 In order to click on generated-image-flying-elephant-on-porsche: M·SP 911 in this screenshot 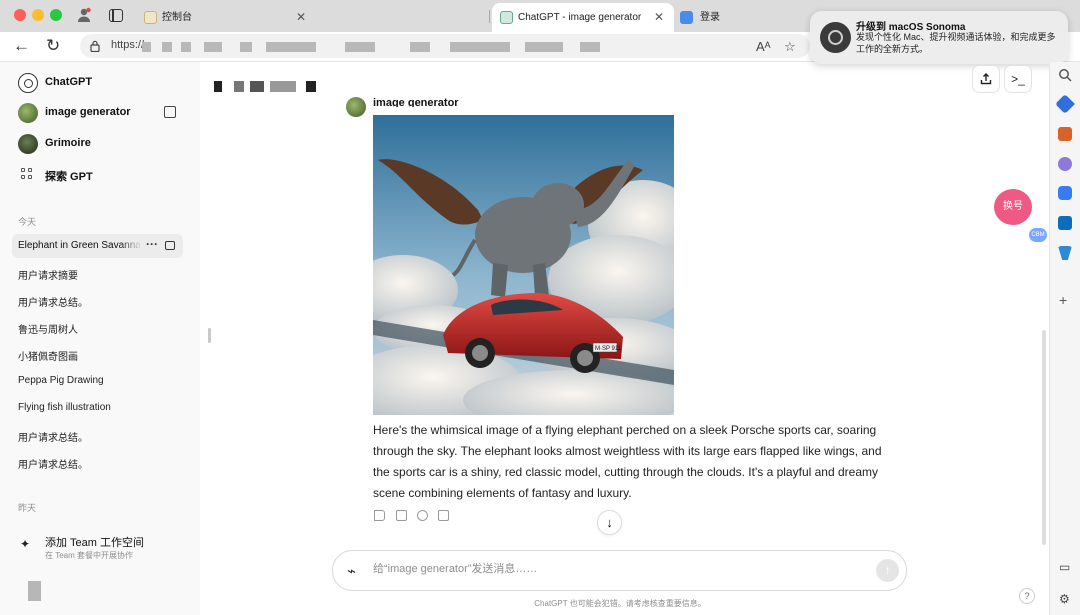, I will do `click(523, 265)`.